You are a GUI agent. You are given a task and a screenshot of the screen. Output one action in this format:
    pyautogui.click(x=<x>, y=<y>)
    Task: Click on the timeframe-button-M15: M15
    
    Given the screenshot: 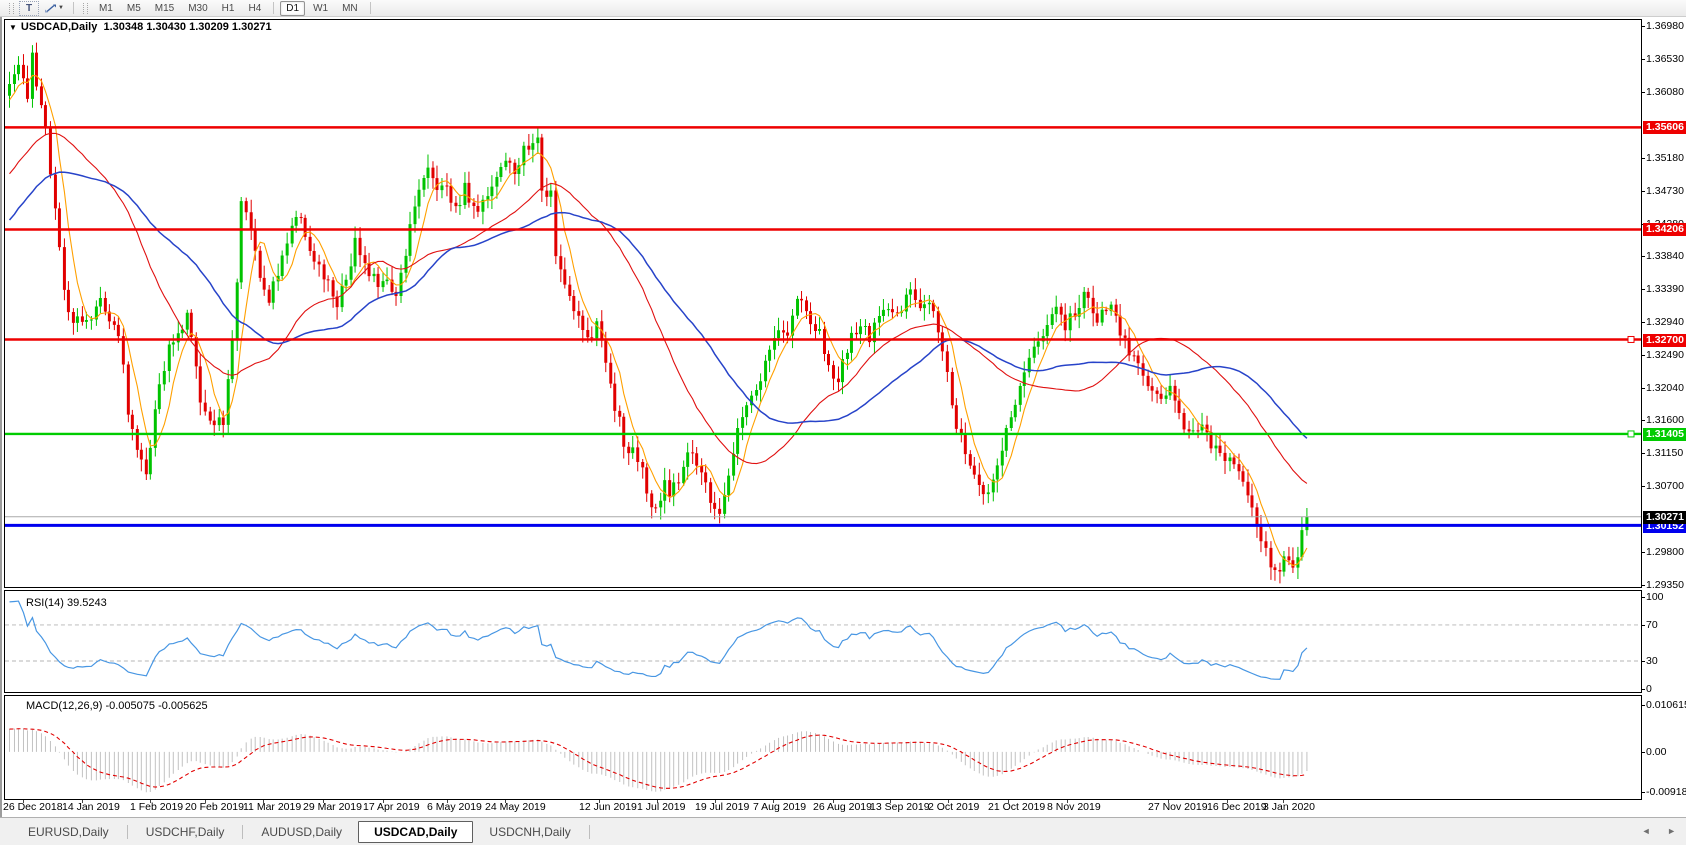 What is the action you would take?
    pyautogui.click(x=164, y=8)
    